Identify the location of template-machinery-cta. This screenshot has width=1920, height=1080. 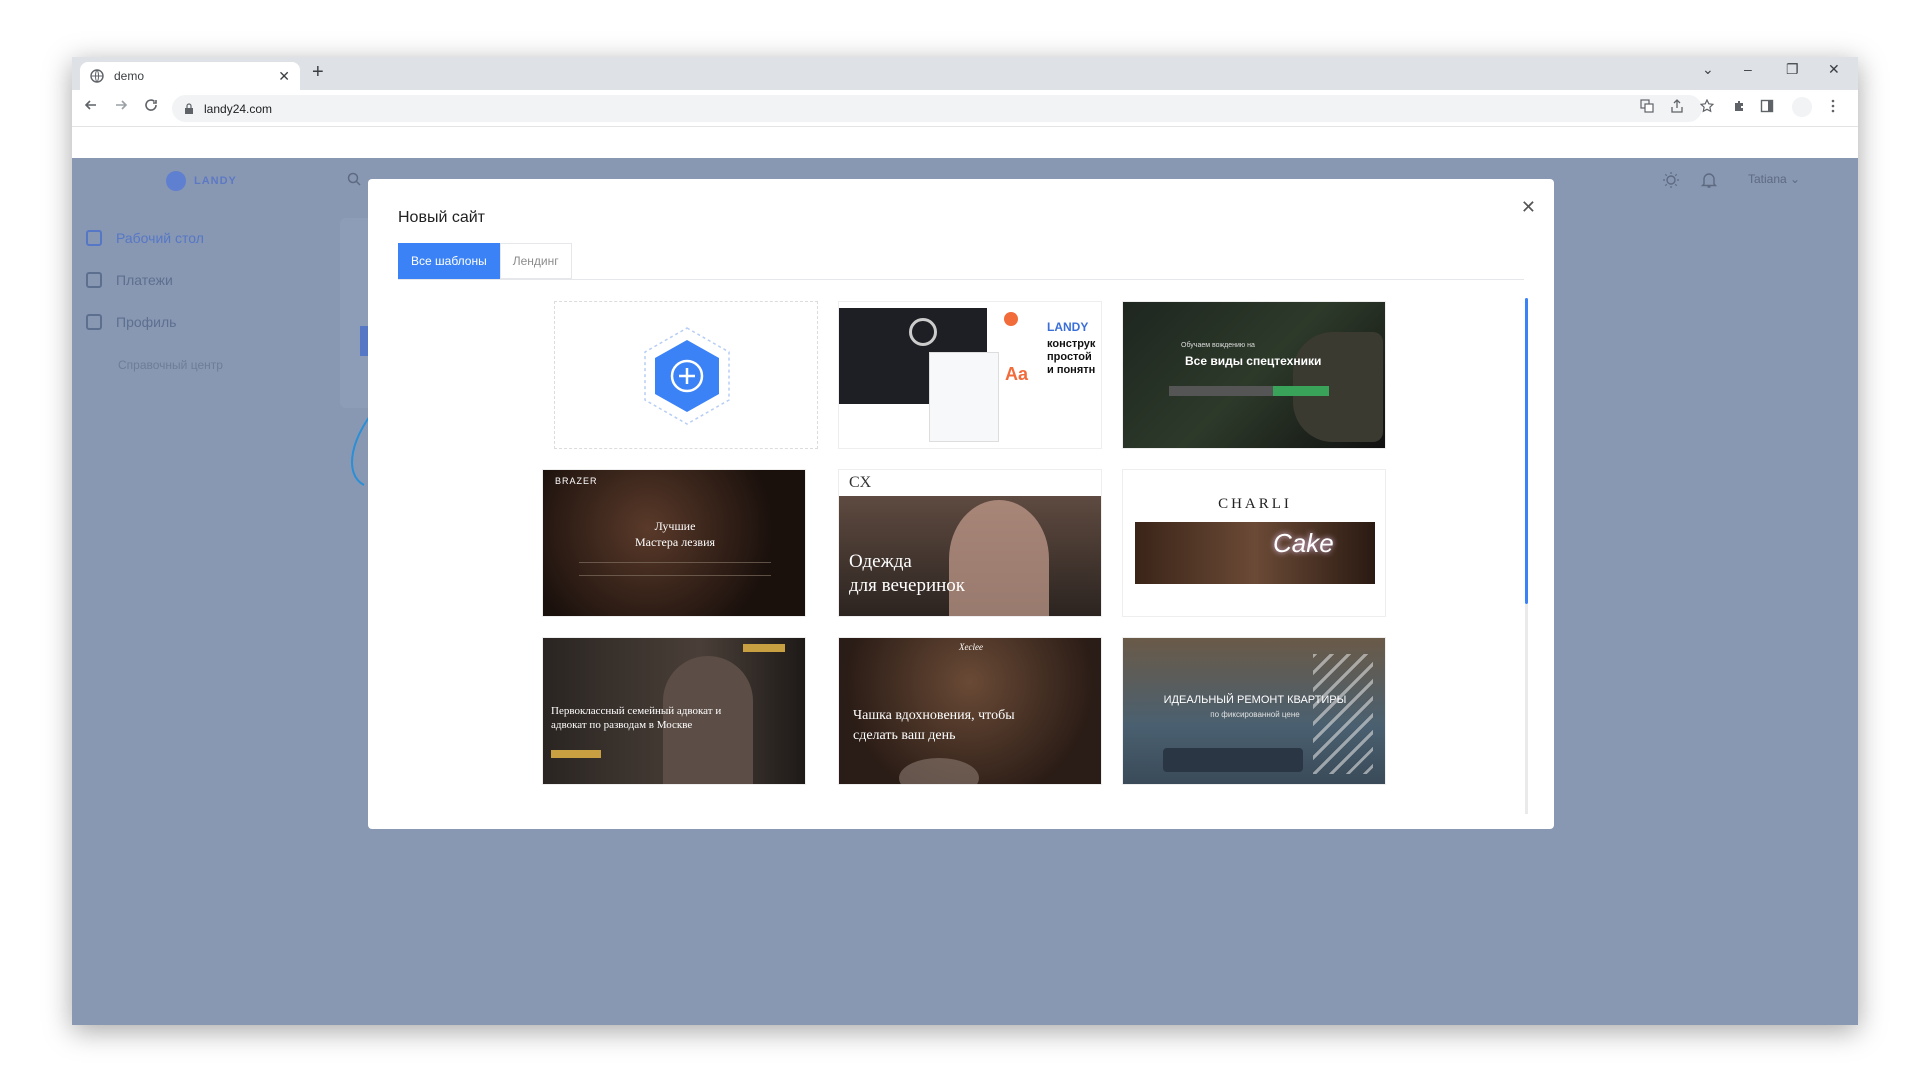
(1301, 391).